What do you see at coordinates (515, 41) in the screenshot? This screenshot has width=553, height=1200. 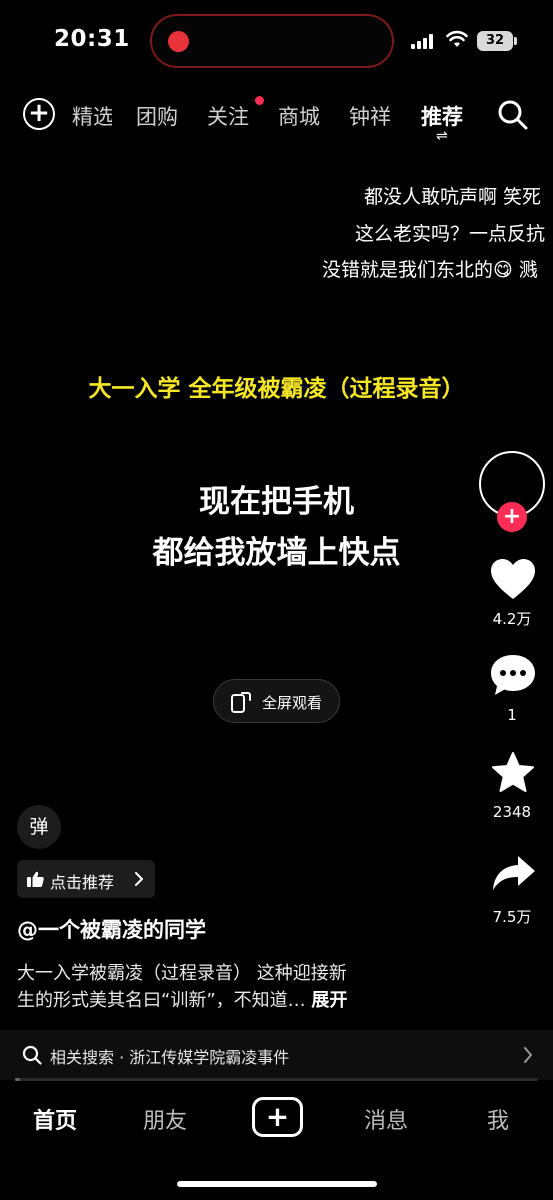 I see `battery-tip` at bounding box center [515, 41].